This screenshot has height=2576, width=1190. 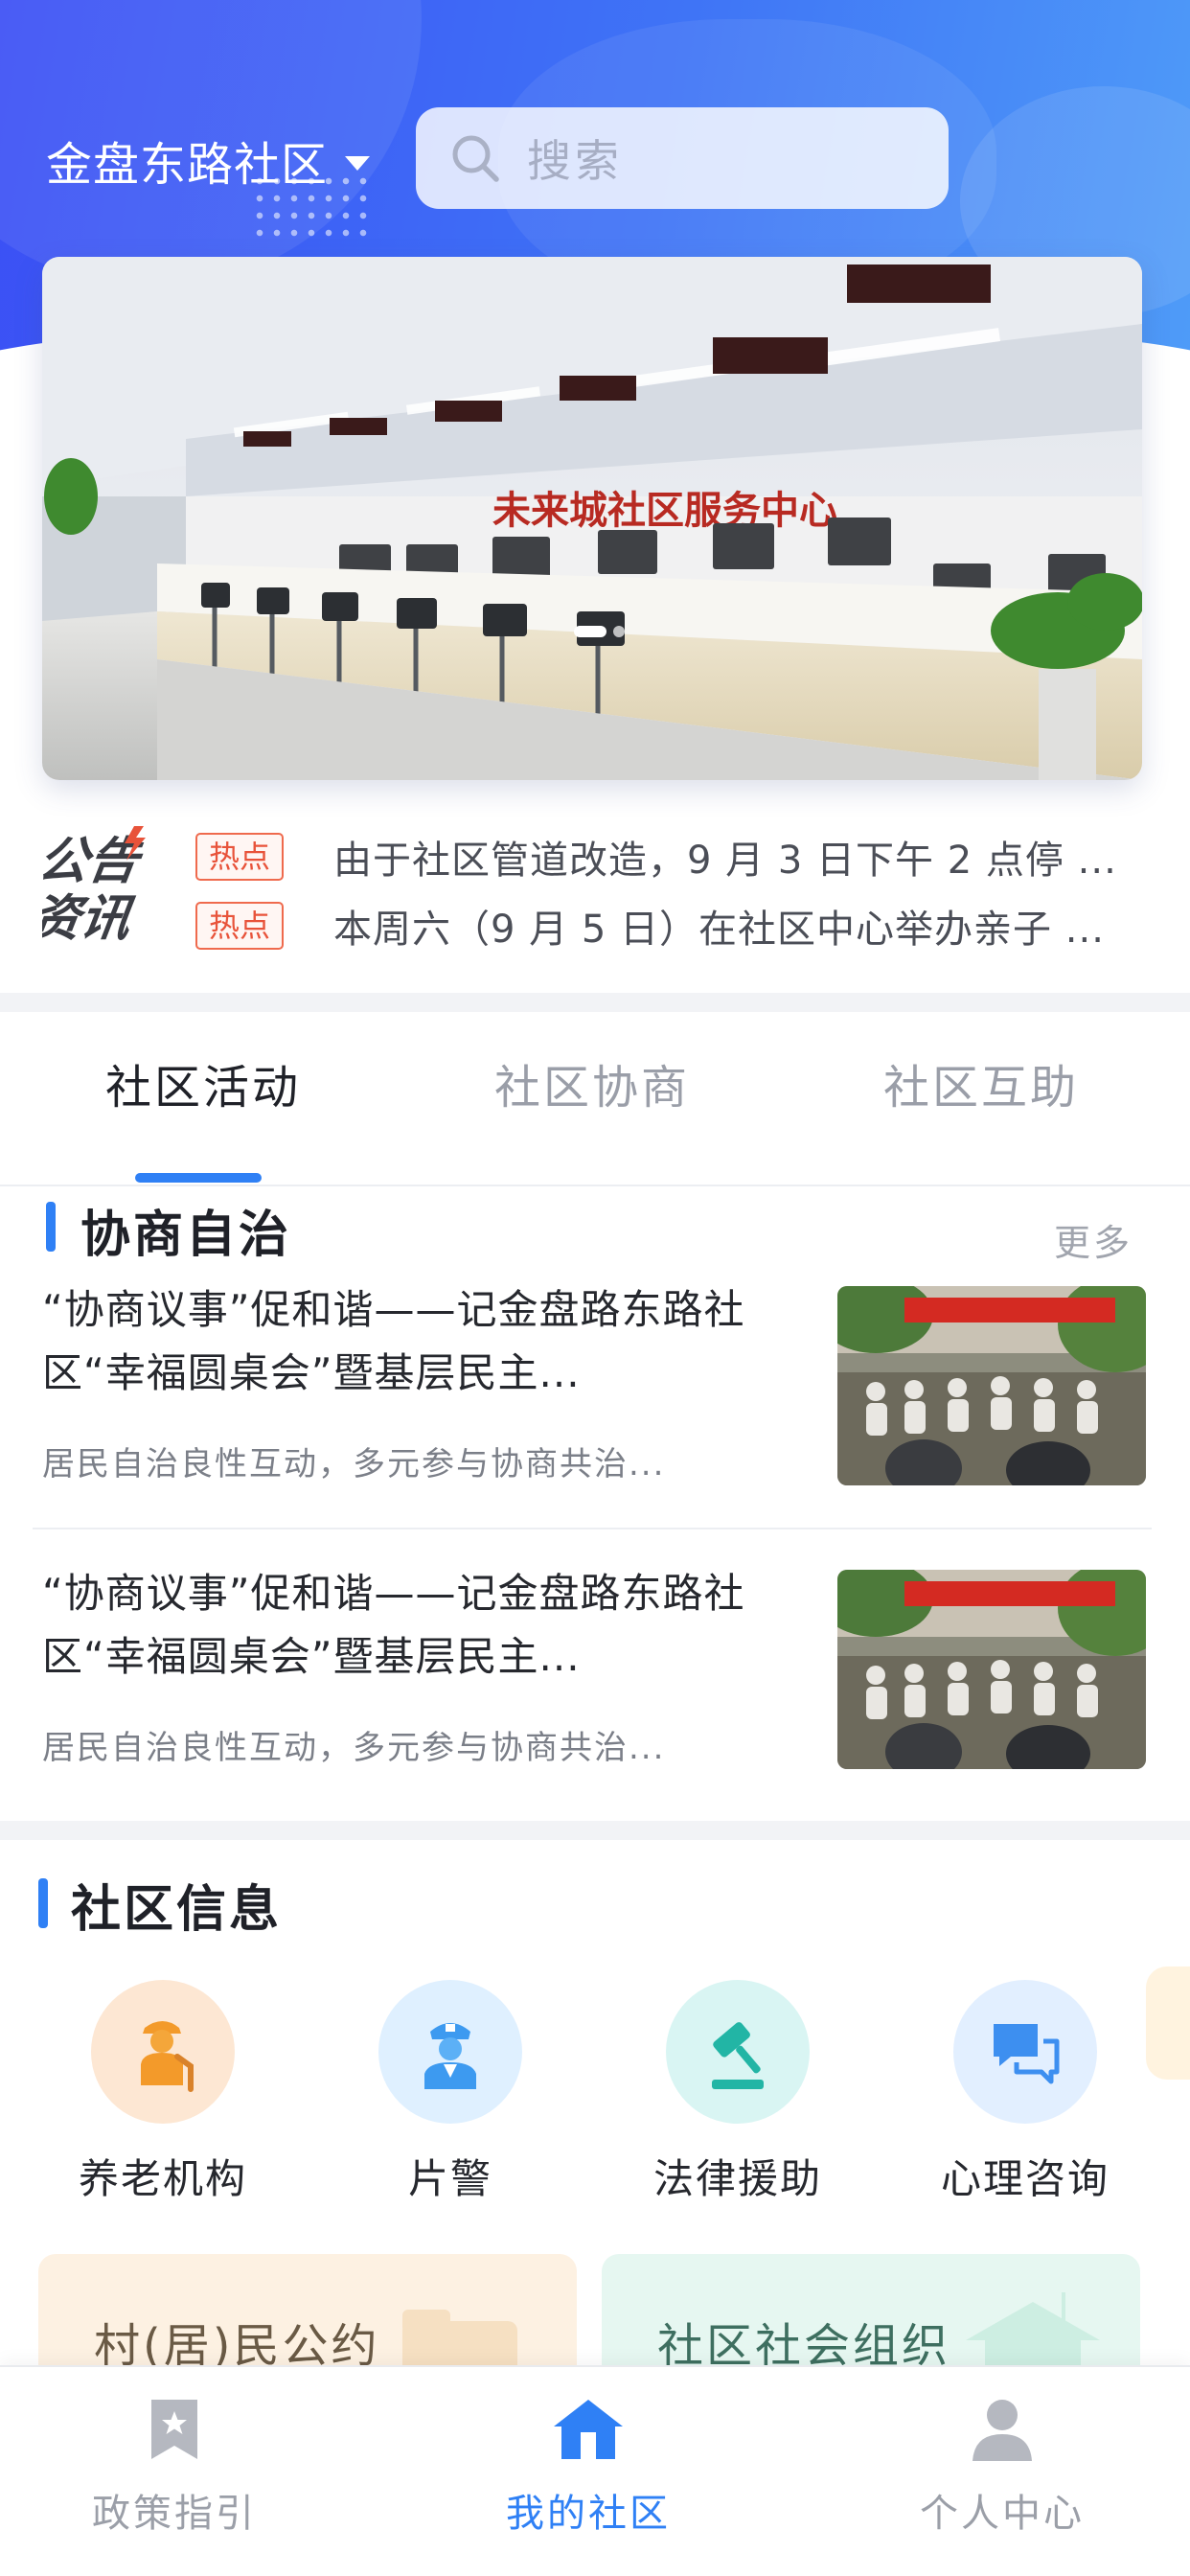 What do you see at coordinates (738, 2052) in the screenshot?
I see `gavel-icon` at bounding box center [738, 2052].